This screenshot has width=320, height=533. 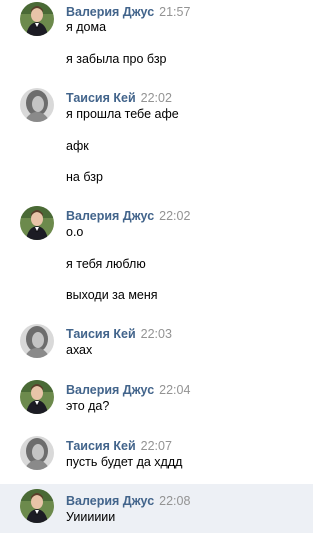 What do you see at coordinates (79, 350) in the screenshot?
I see `message-text: ахах` at bounding box center [79, 350].